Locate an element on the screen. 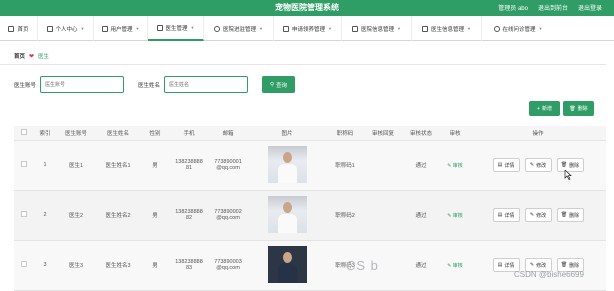 The image size is (614, 291). nav-consult: 在线问诊管理 ▼ is located at coordinates (518, 28).